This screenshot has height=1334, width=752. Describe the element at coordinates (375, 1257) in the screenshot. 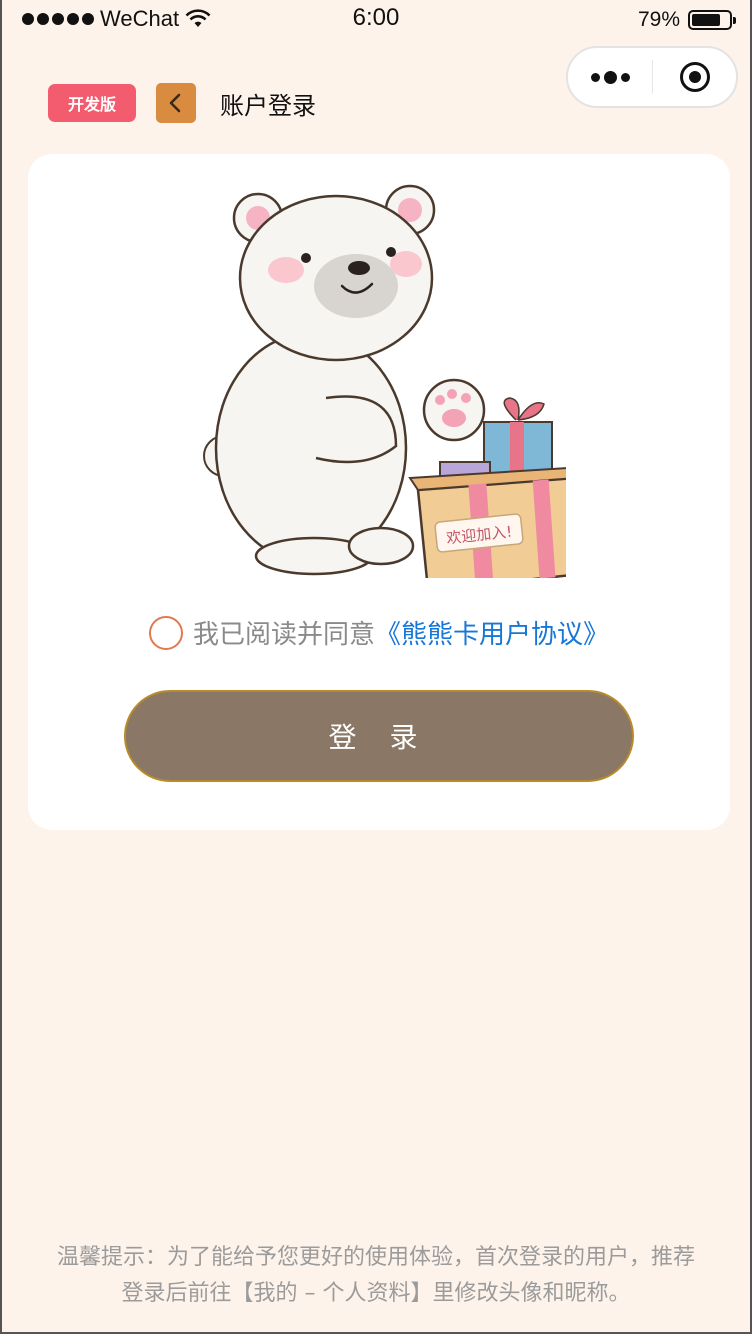

I see `tip-line-1: 温馨提示：为了能给予您更好的使用体验，首次登录的用户，推荐` at that location.